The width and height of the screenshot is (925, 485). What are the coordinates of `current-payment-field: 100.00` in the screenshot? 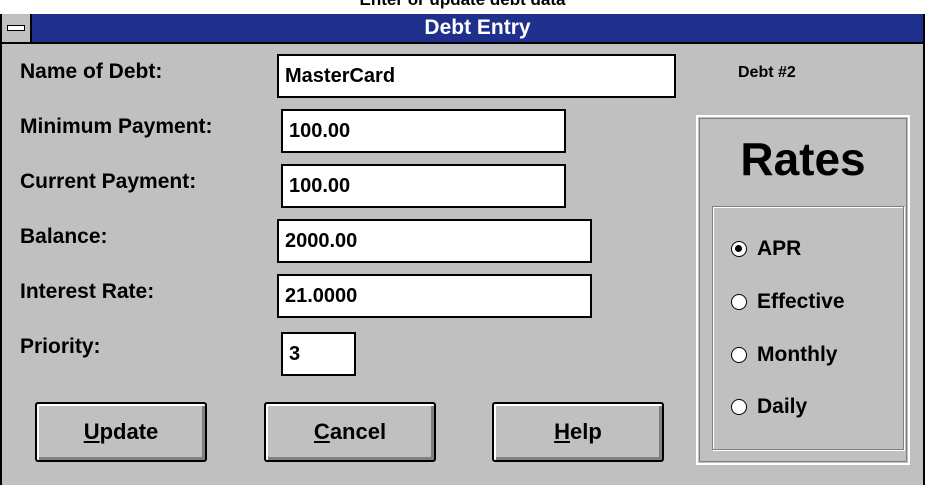 It's located at (423, 186).